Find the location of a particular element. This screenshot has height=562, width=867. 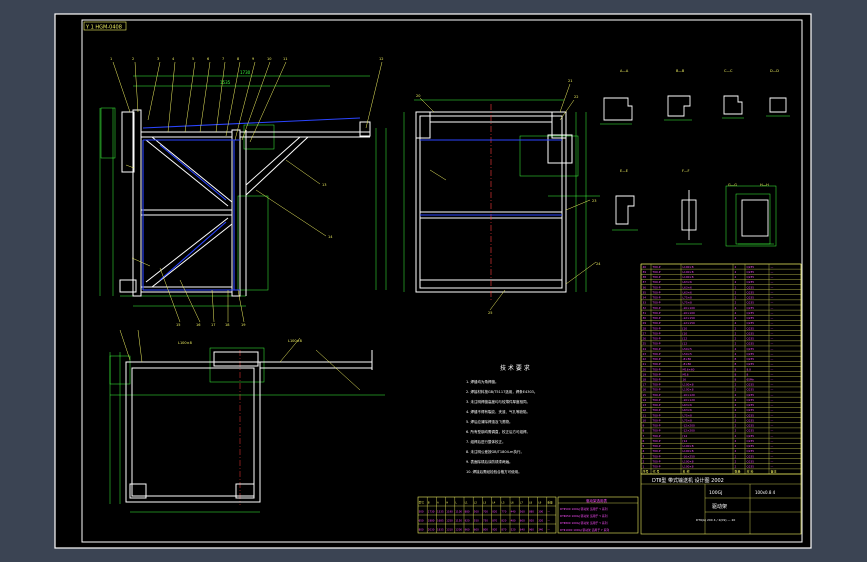

svg-text: 8 is located at coordinates (238, 59).